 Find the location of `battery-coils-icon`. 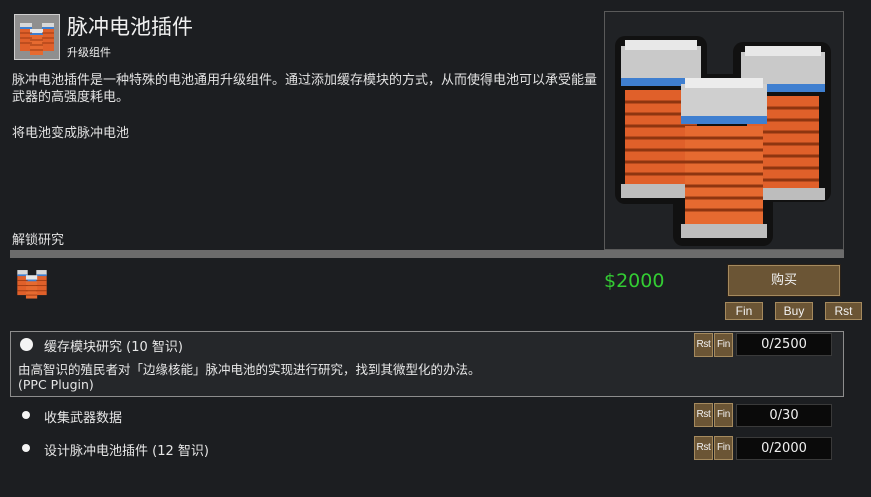

battery-coils-icon is located at coordinates (37, 39).